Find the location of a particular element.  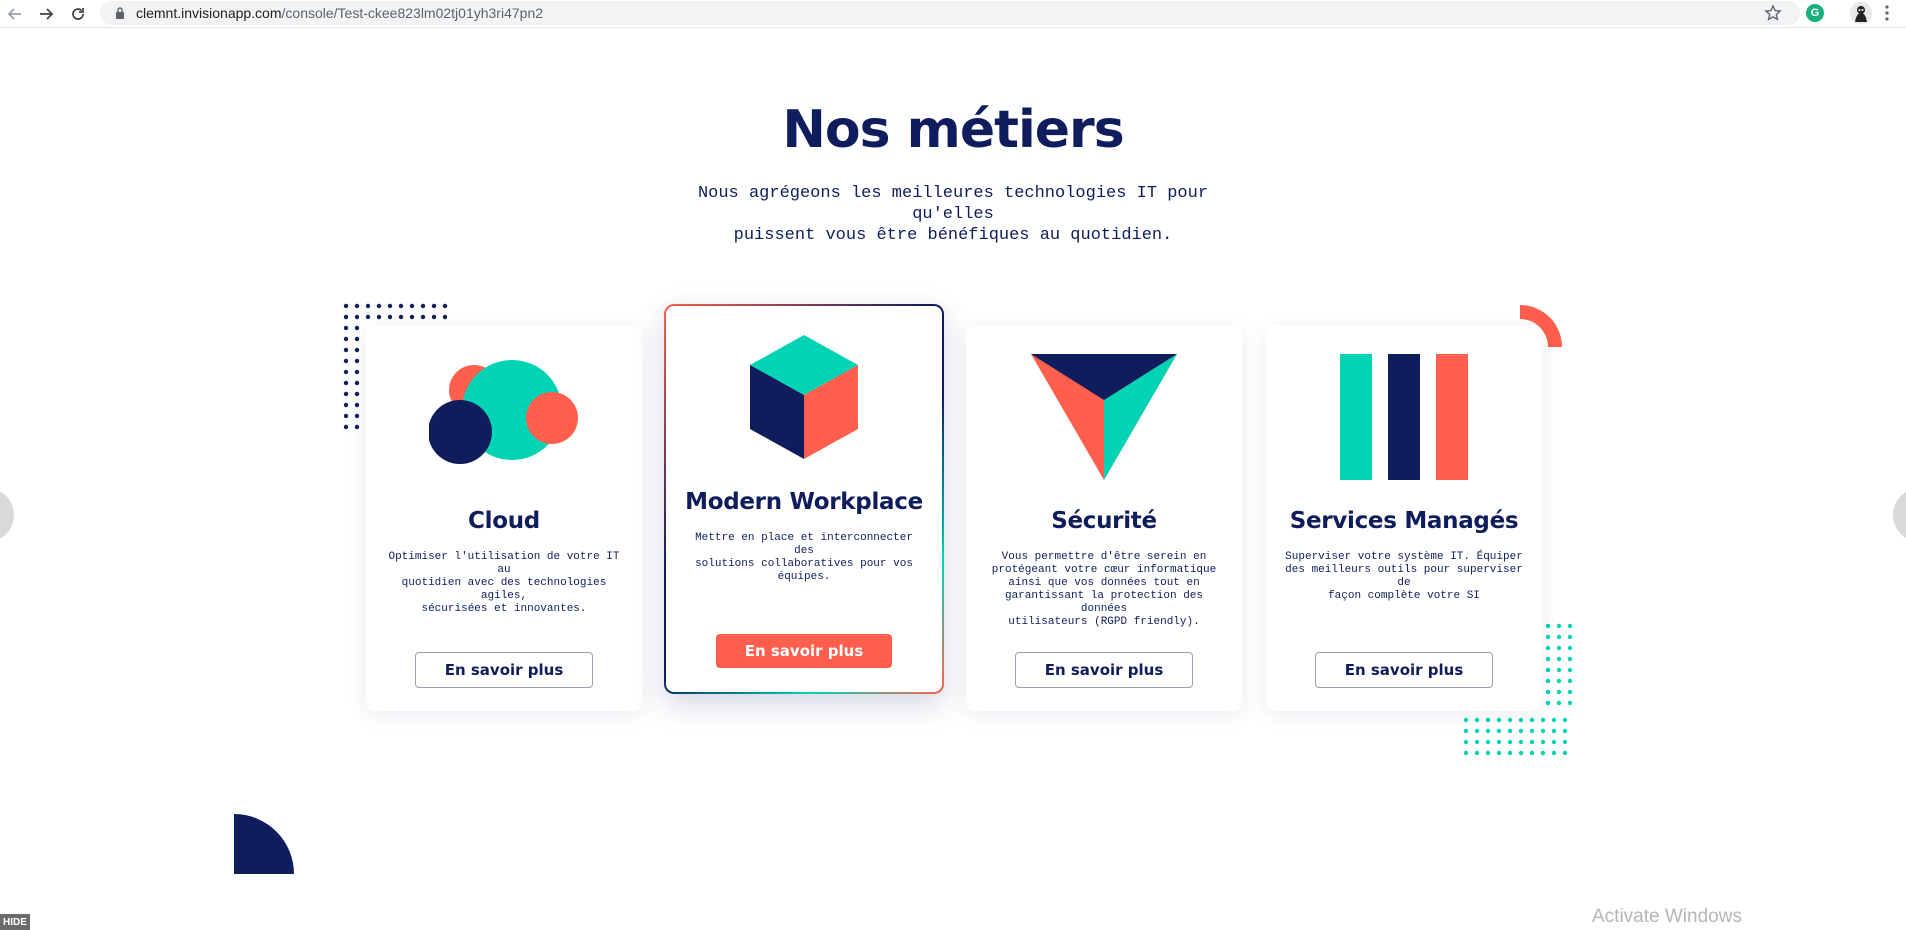

reload-icon is located at coordinates (78, 14).